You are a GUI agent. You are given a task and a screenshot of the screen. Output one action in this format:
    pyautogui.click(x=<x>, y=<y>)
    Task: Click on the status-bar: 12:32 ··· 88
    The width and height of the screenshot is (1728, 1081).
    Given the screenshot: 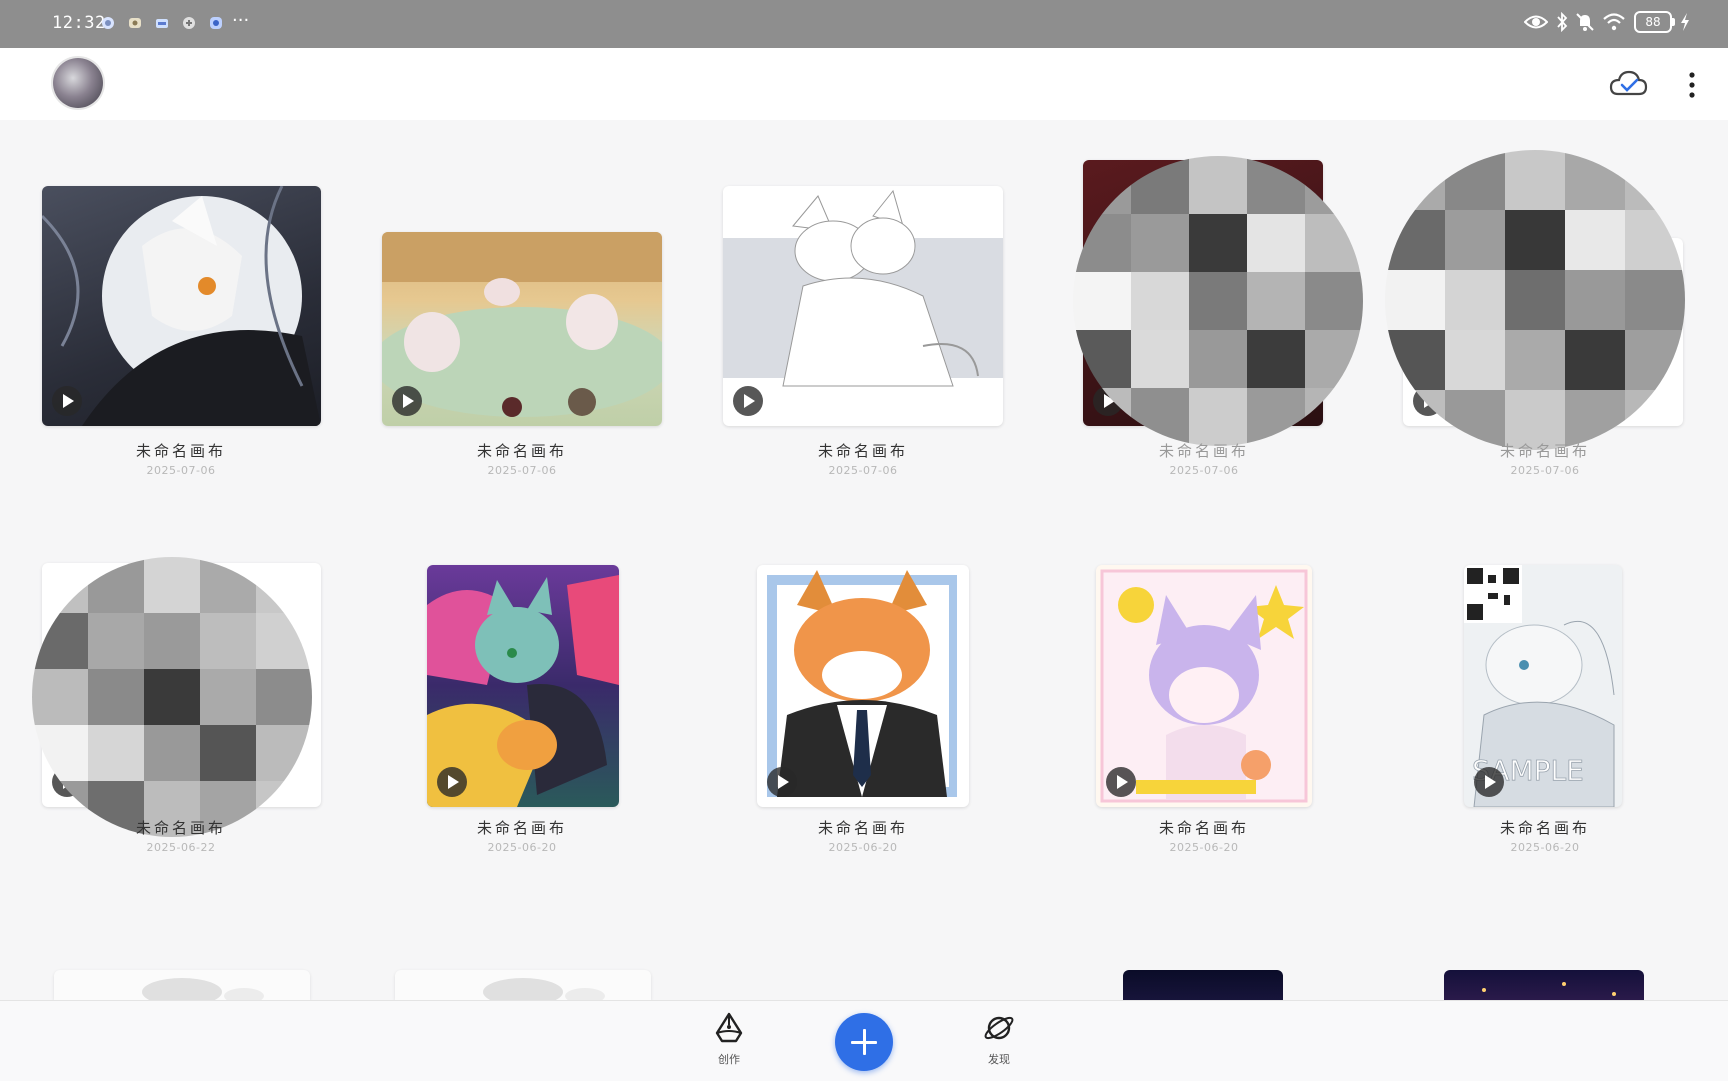 What is the action you would take?
    pyautogui.click(x=864, y=24)
    